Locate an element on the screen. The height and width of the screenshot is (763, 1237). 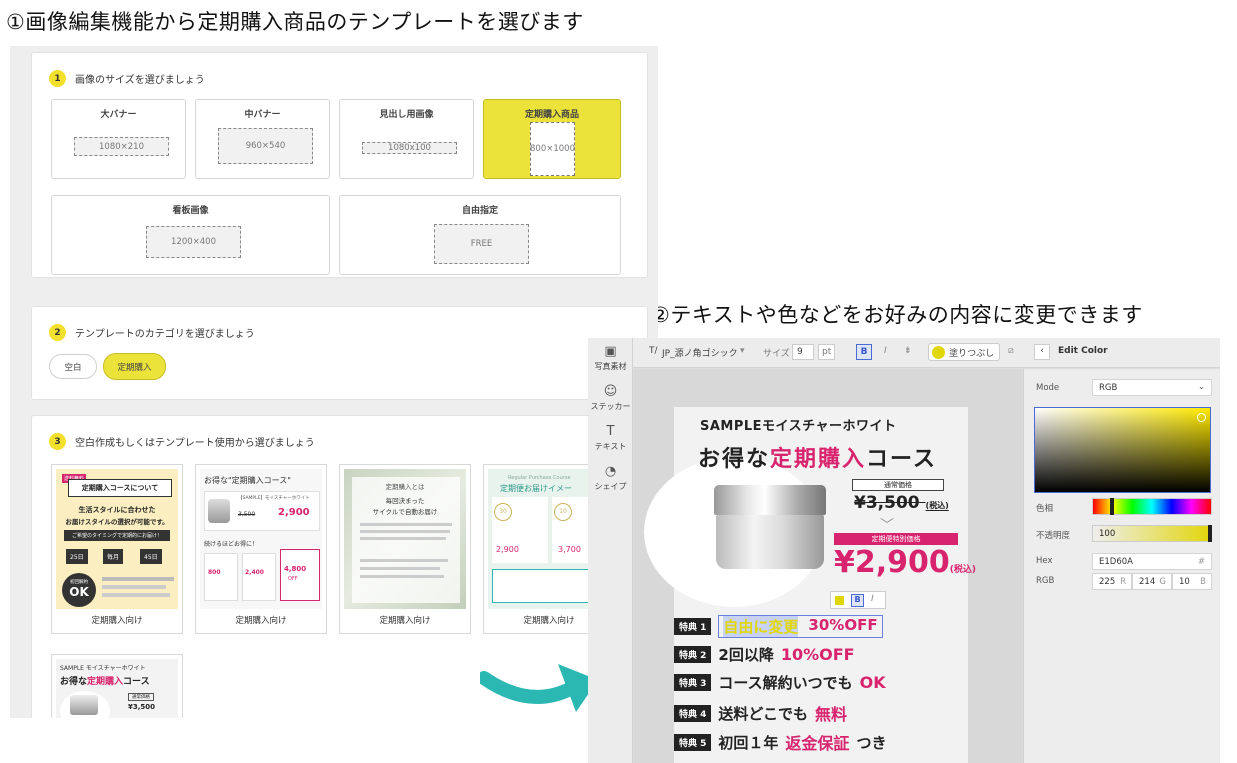
template-off: OFF is located at coordinates (293, 579).